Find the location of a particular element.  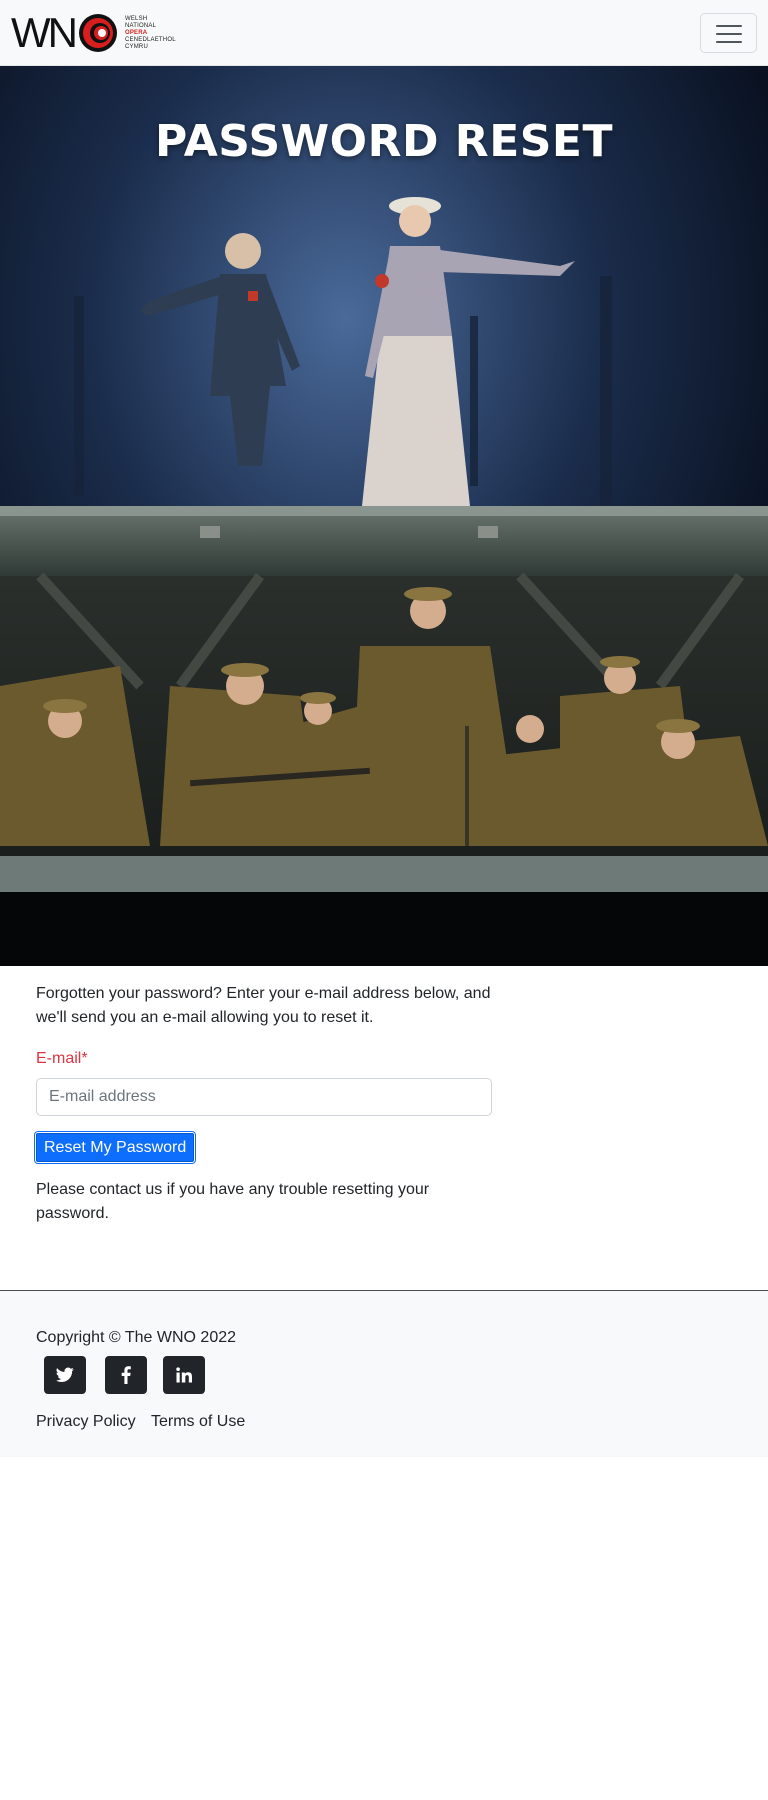

linkedin-button is located at coordinates (184, 1375).